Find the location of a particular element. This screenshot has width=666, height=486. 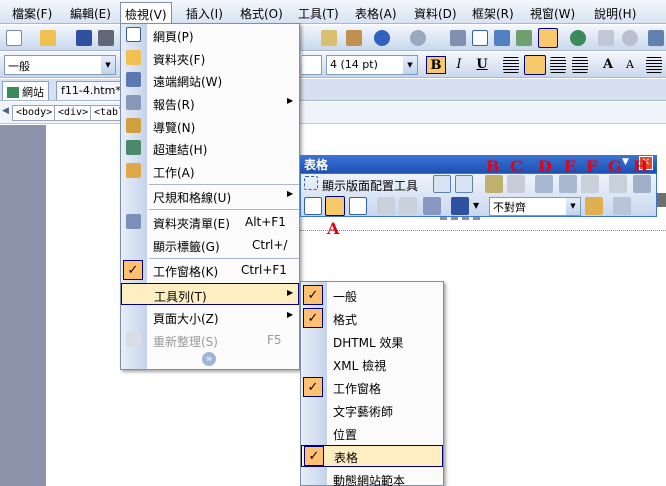

eraser-icon is located at coordinates (516, 184).